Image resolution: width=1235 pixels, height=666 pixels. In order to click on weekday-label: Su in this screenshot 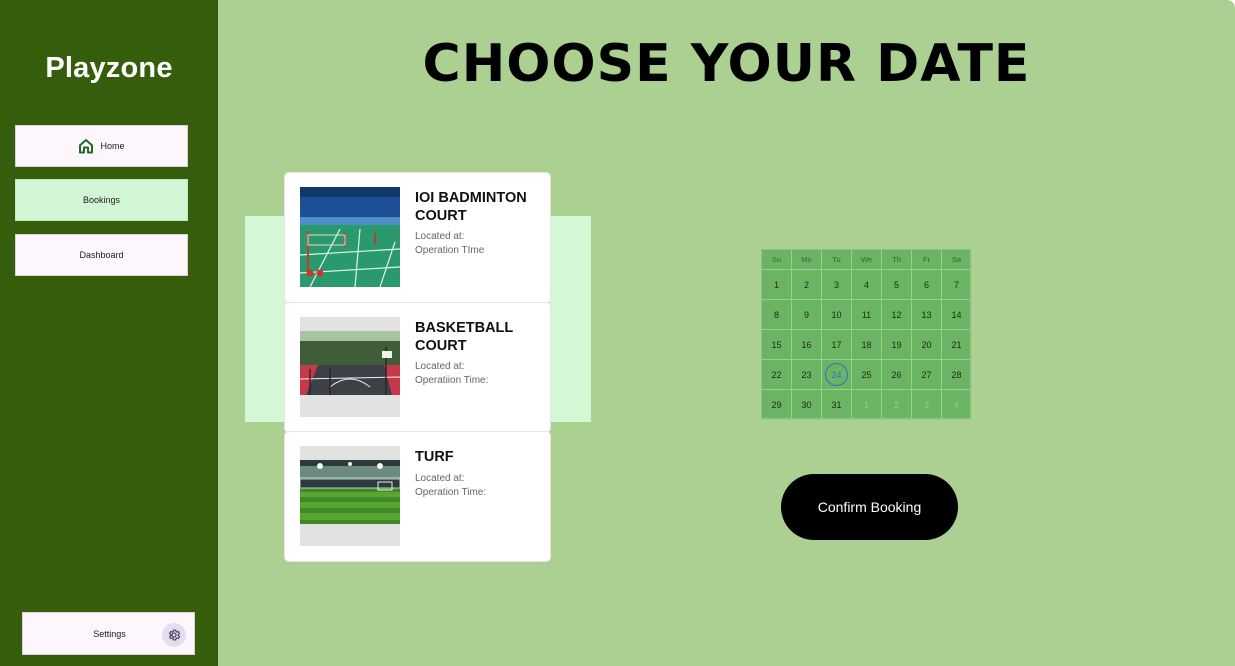, I will do `click(777, 260)`.